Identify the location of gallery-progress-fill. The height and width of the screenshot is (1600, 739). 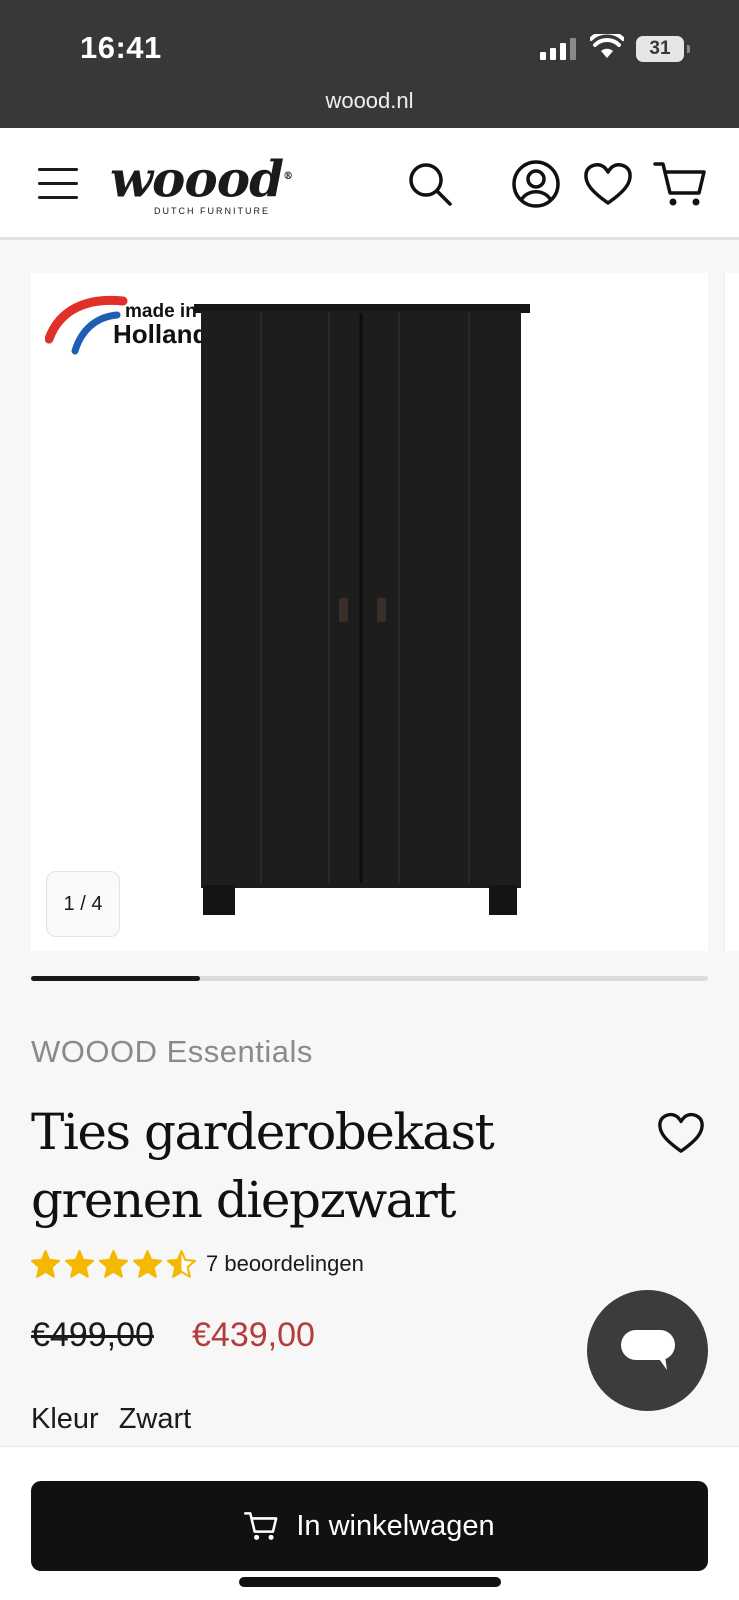
(116, 978).